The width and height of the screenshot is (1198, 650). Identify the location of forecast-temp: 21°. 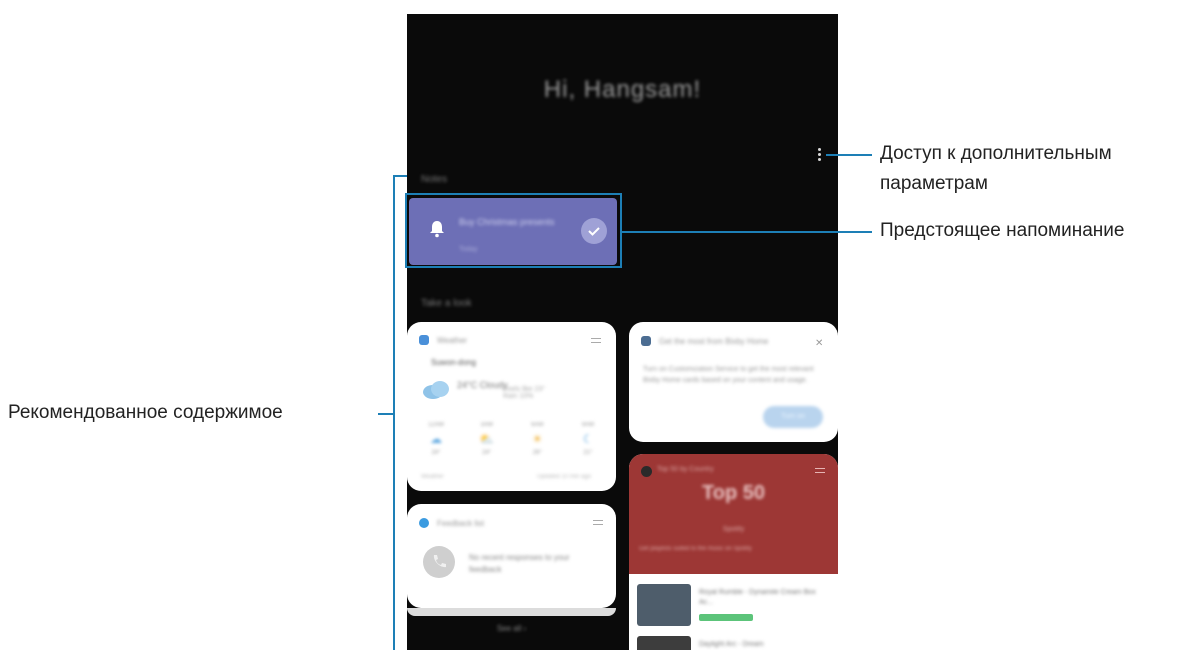
(588, 453).